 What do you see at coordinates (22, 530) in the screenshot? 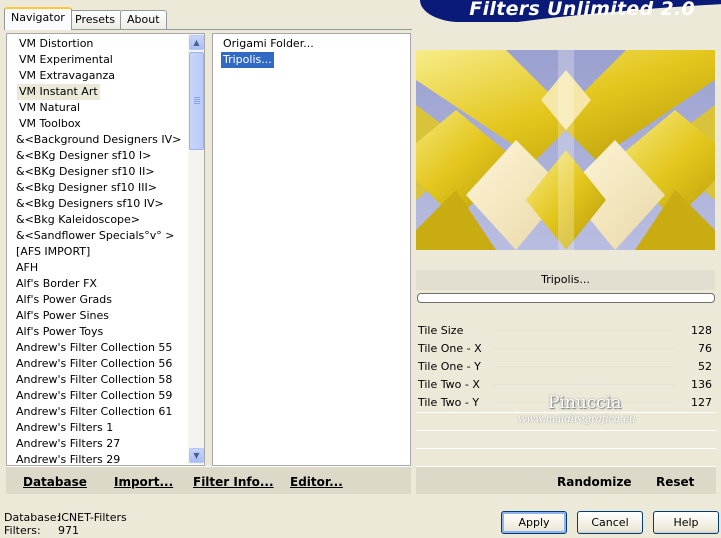
I see `status-filters-label: Filters:` at bounding box center [22, 530].